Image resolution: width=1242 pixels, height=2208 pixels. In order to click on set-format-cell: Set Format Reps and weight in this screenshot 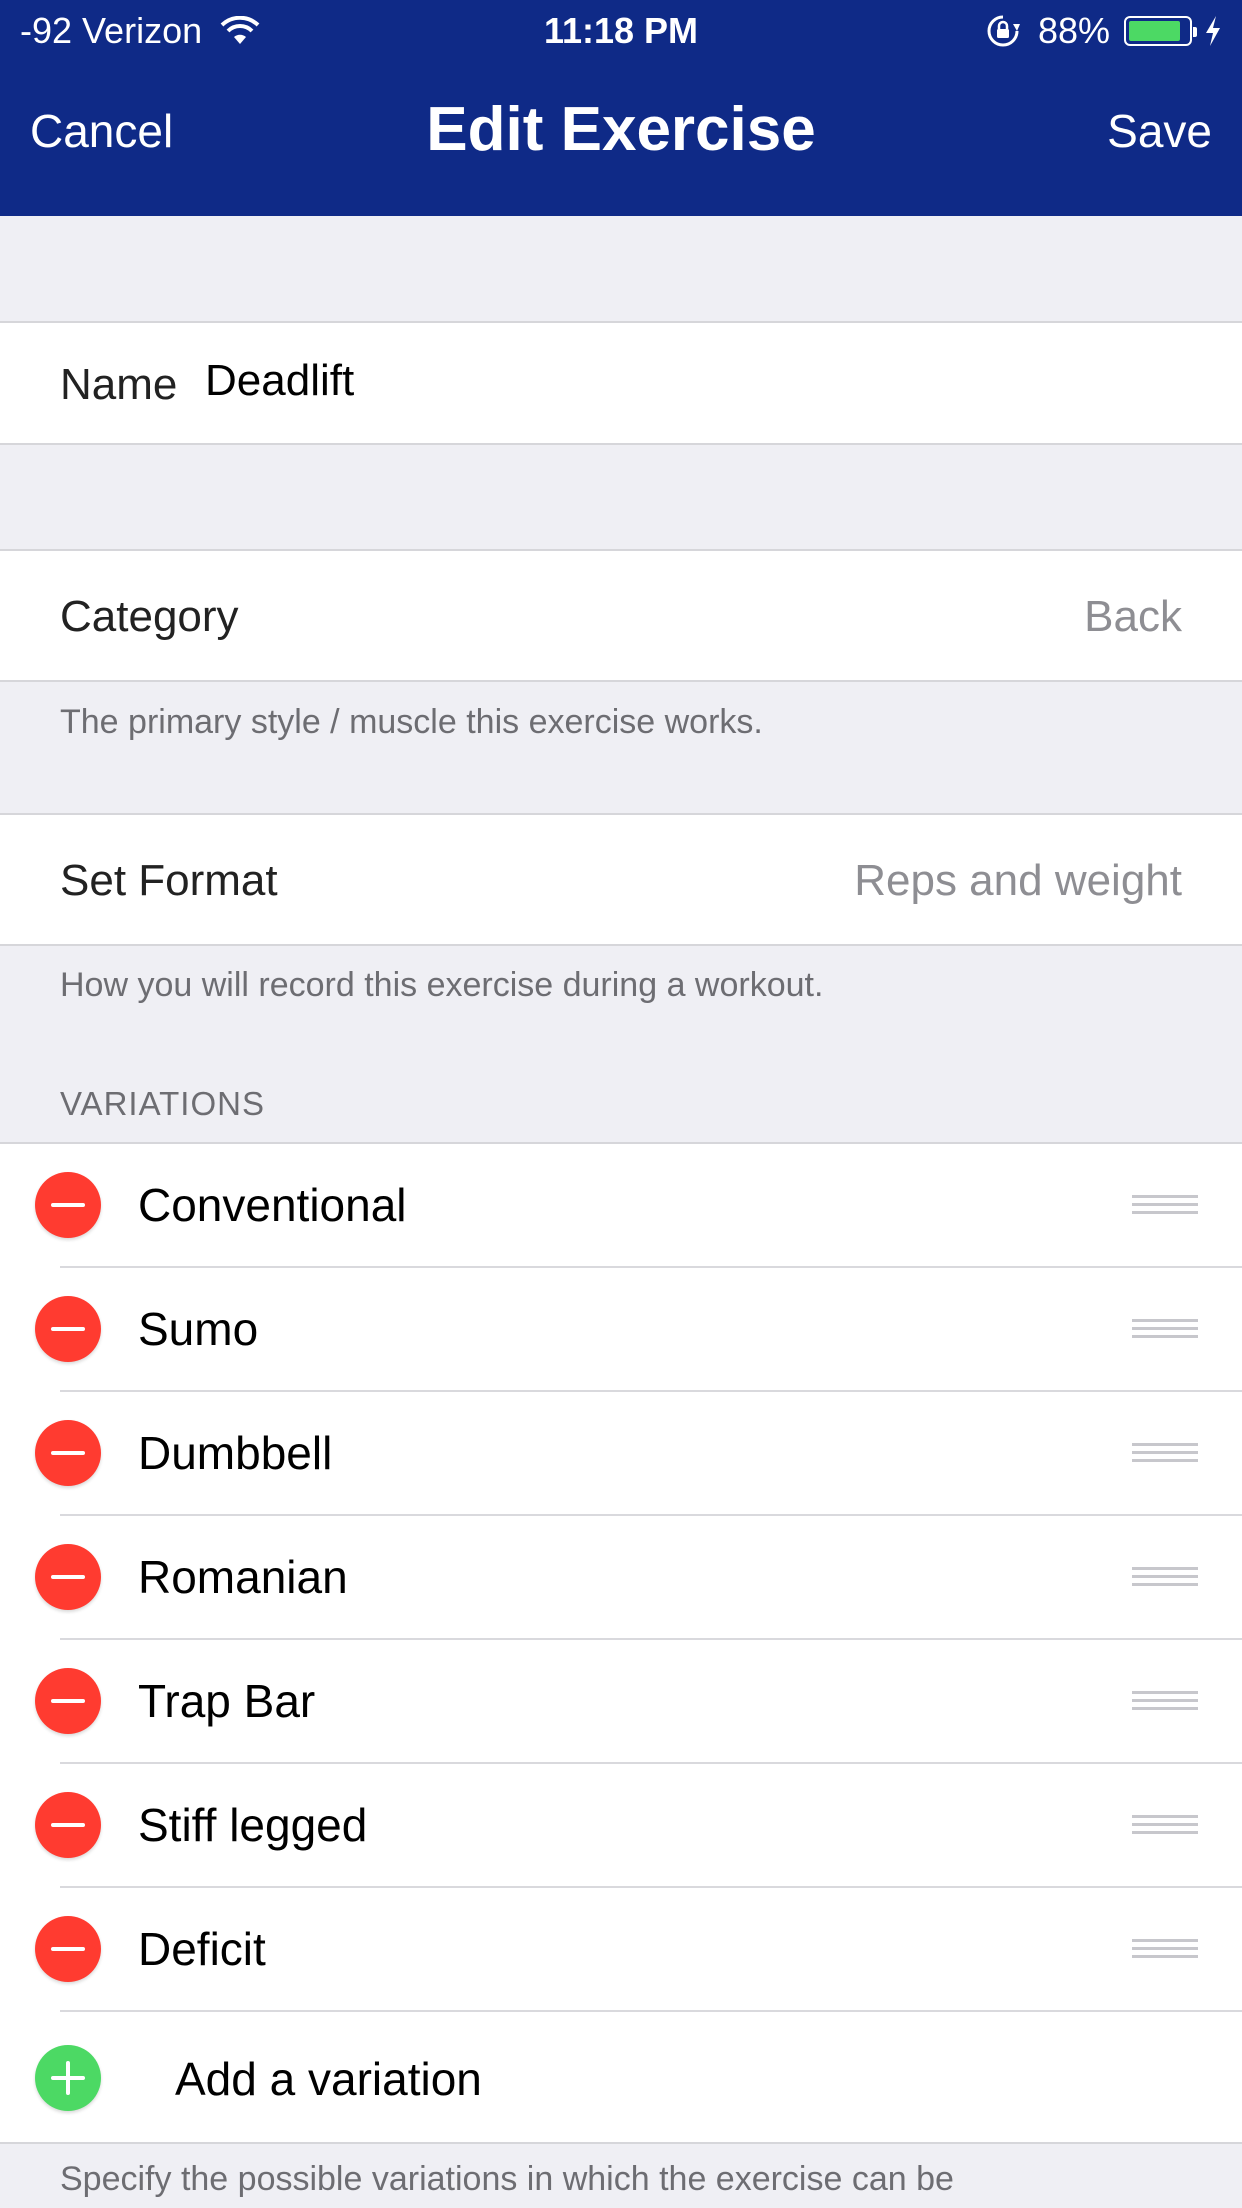, I will do `click(621, 879)`.